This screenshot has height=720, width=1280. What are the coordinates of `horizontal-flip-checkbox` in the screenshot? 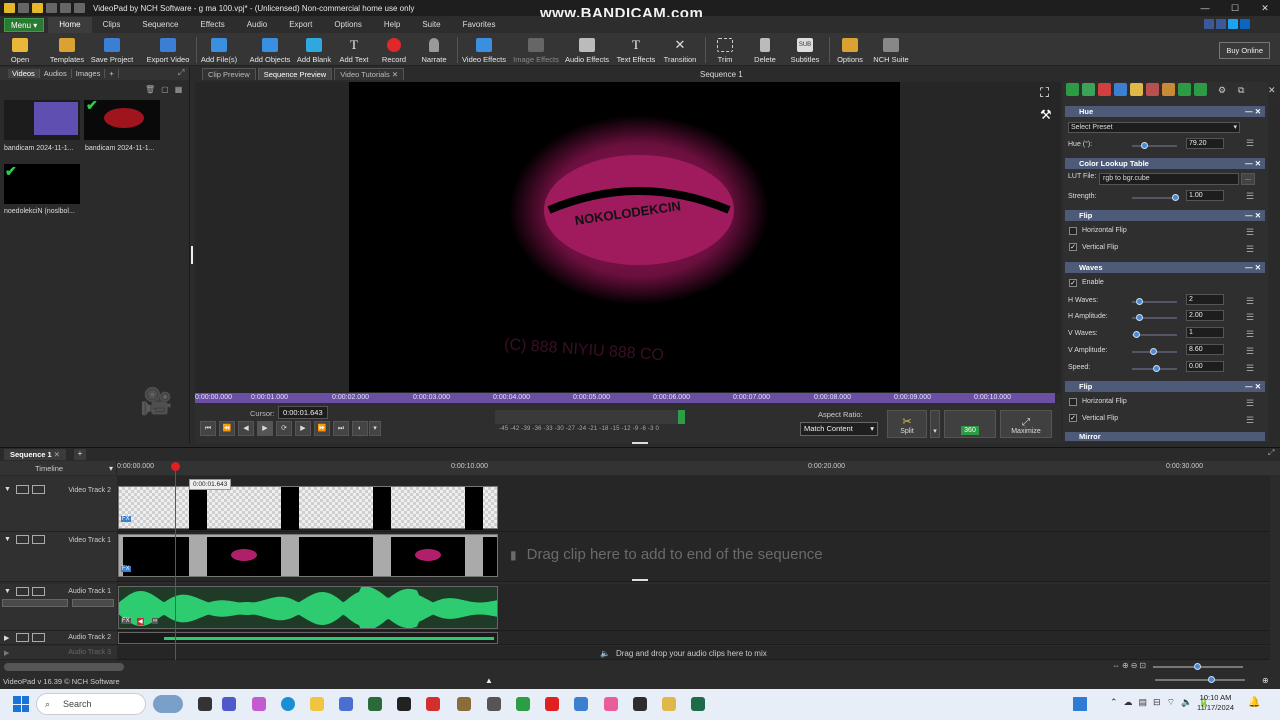 It's located at (1073, 402).